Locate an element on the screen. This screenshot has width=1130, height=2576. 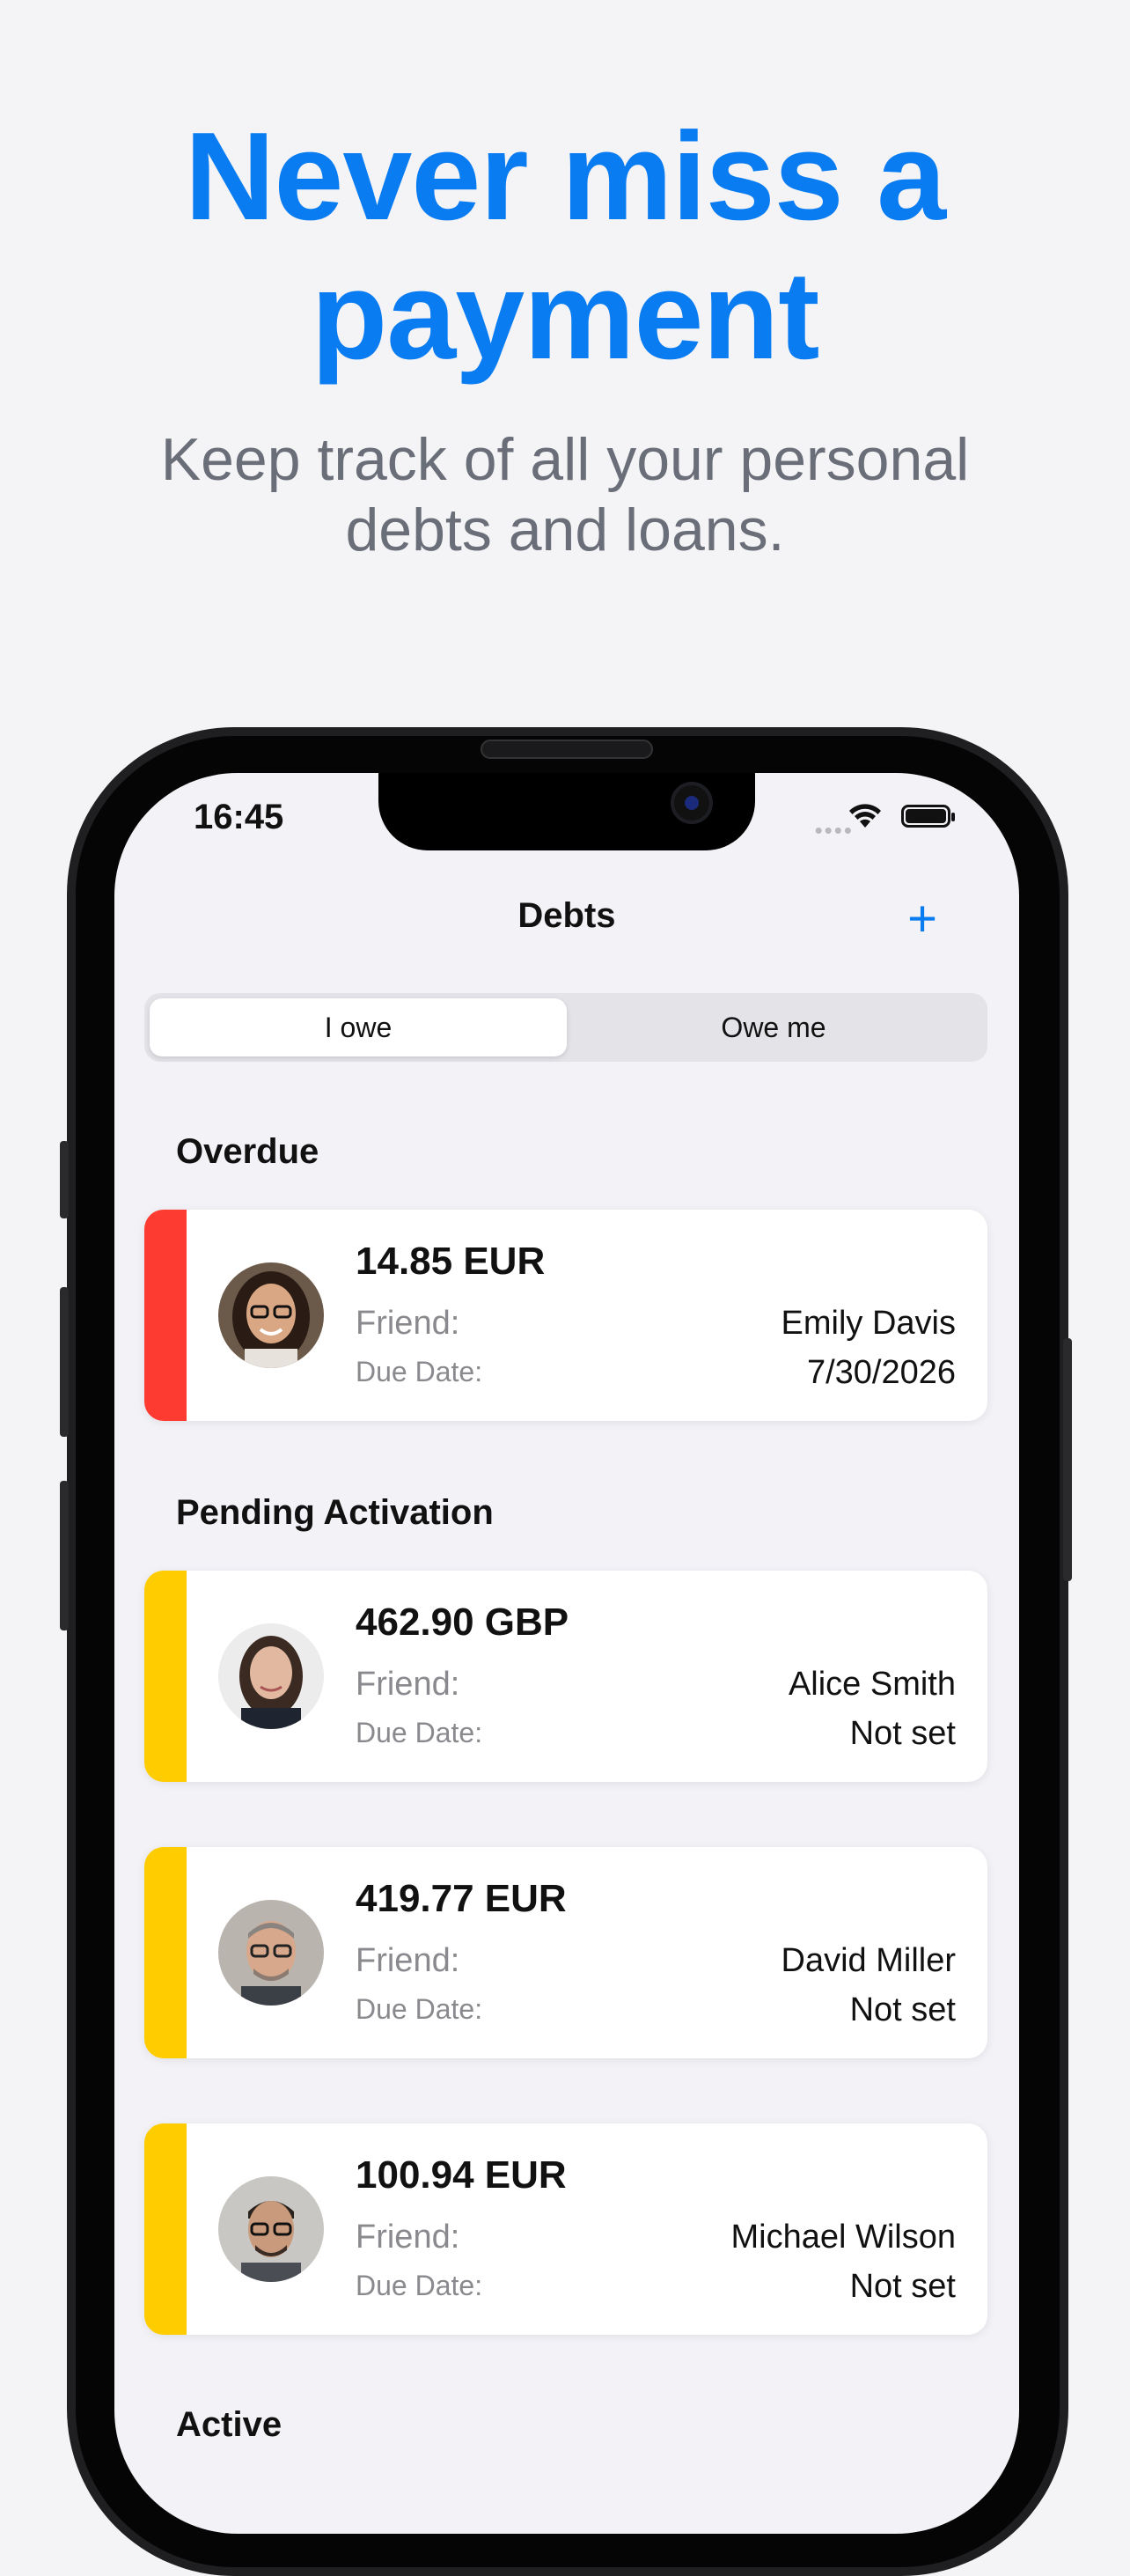
notch is located at coordinates (566, 812).